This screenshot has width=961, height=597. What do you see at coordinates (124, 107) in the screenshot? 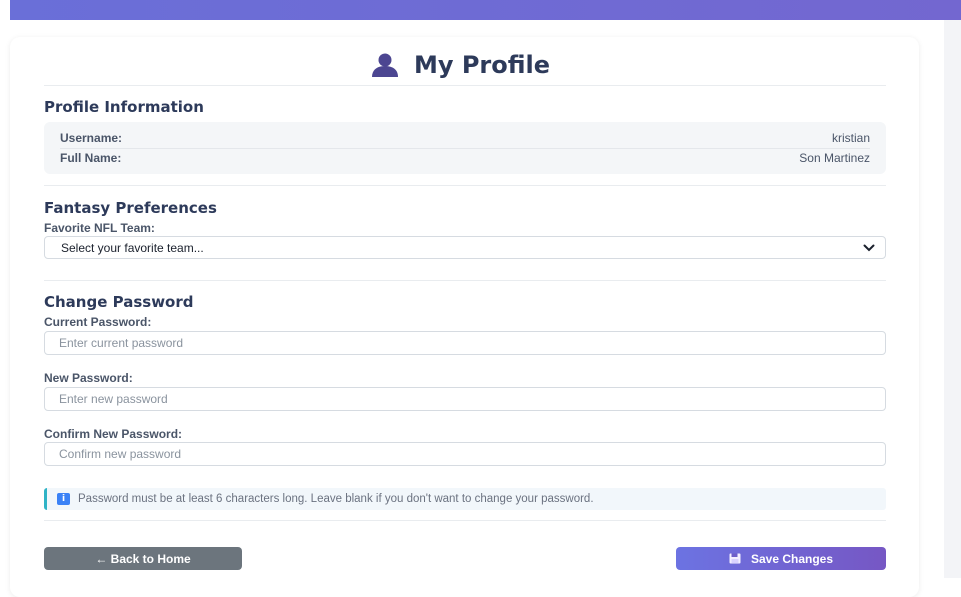
I see `profile-info-heading: Profile Information` at bounding box center [124, 107].